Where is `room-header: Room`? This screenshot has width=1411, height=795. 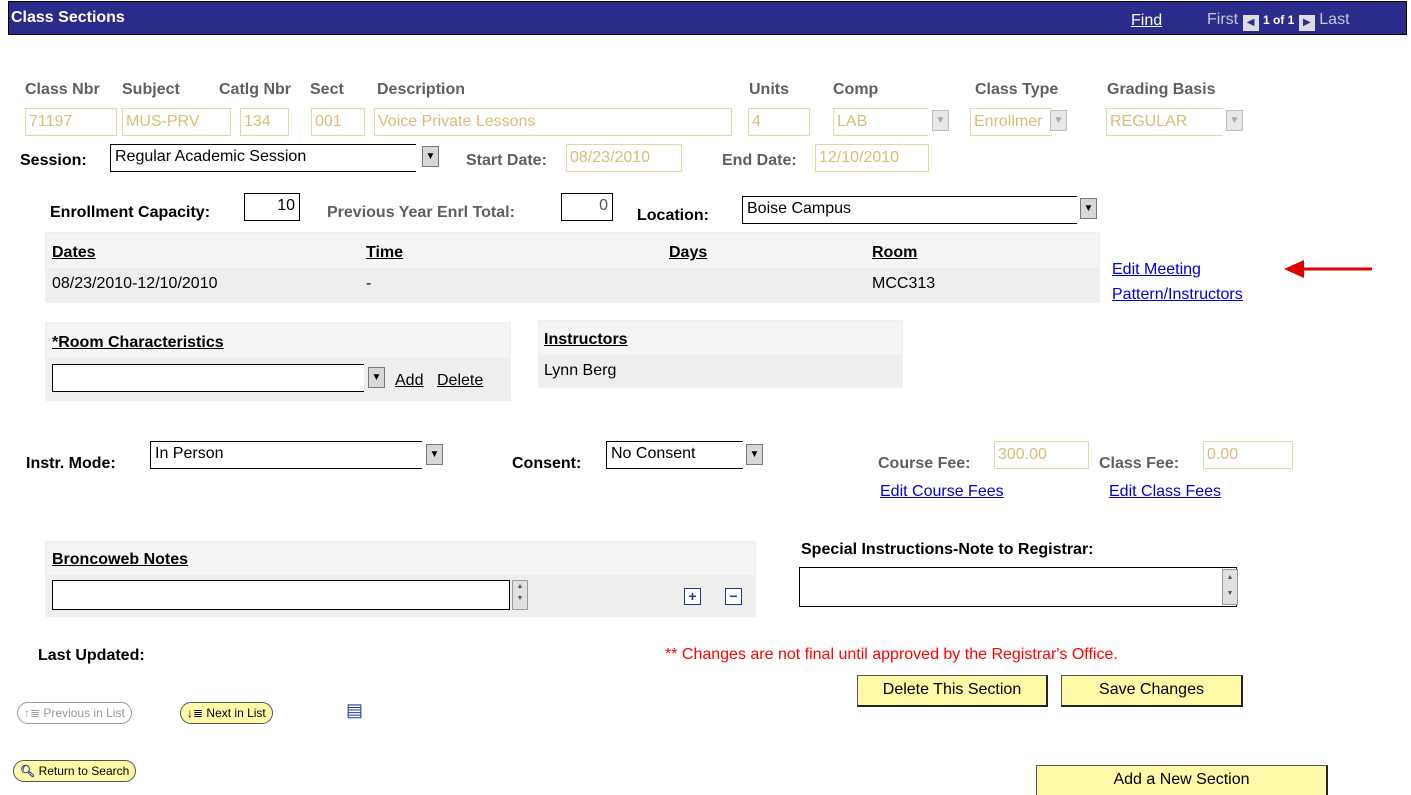
room-header: Room is located at coordinates (895, 252).